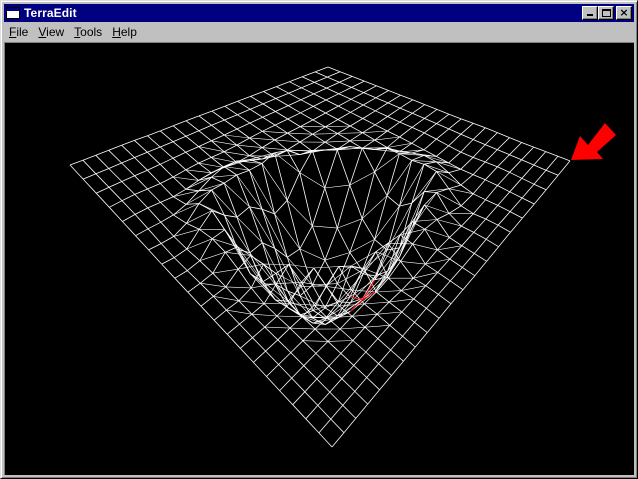  I want to click on menu-help: Help, so click(124, 32).